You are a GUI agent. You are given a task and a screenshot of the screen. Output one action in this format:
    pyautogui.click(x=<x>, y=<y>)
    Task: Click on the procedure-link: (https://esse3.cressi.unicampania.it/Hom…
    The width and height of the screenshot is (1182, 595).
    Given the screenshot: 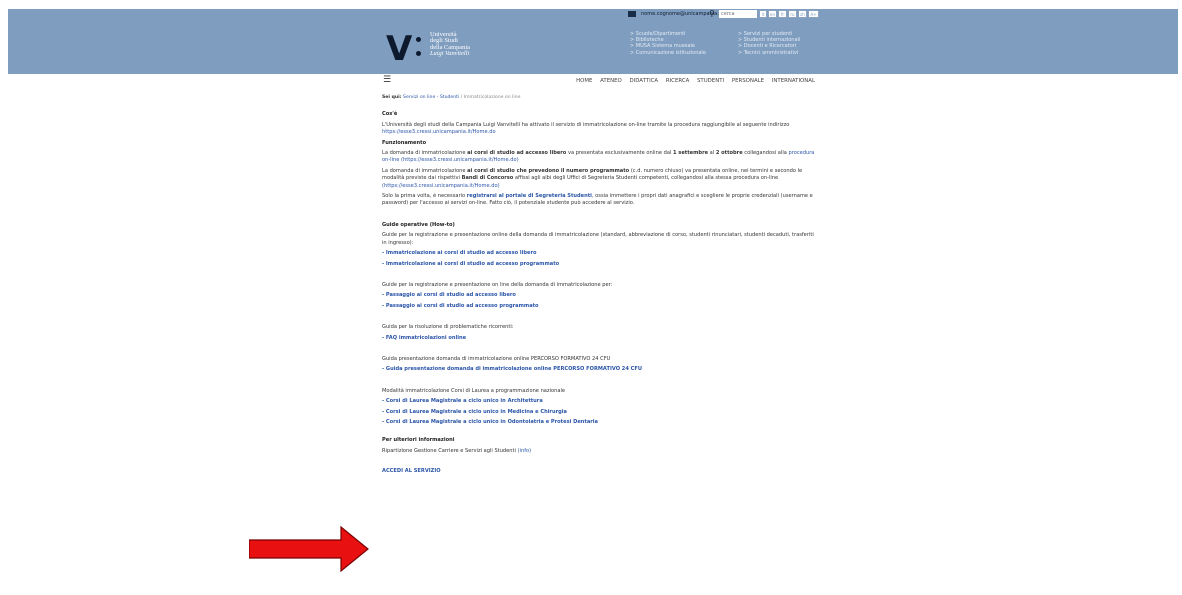 What is the action you would take?
    pyautogui.click(x=441, y=186)
    